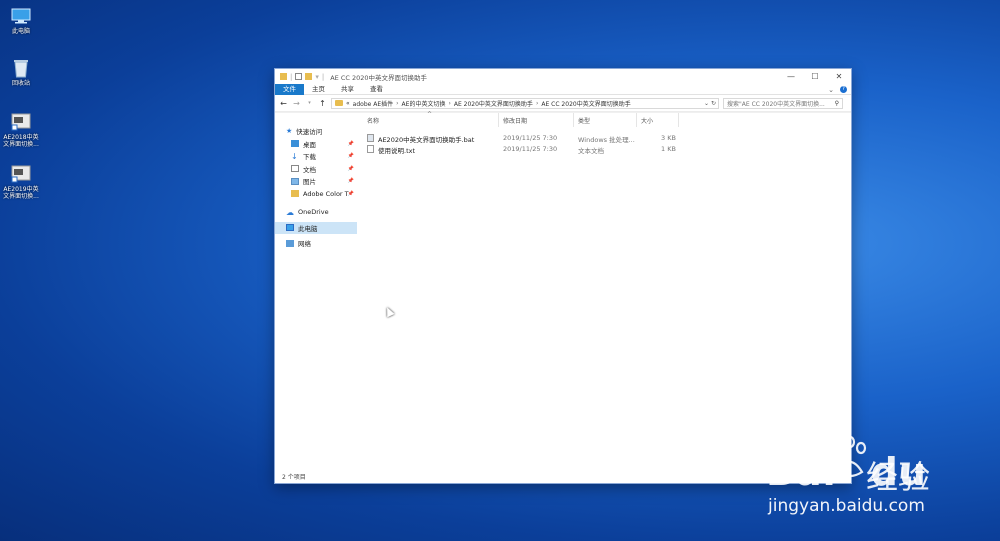 The width and height of the screenshot is (1000, 541). Describe the element at coordinates (348, 103) in the screenshot. I see `breadcrumb-overflow: «` at that location.